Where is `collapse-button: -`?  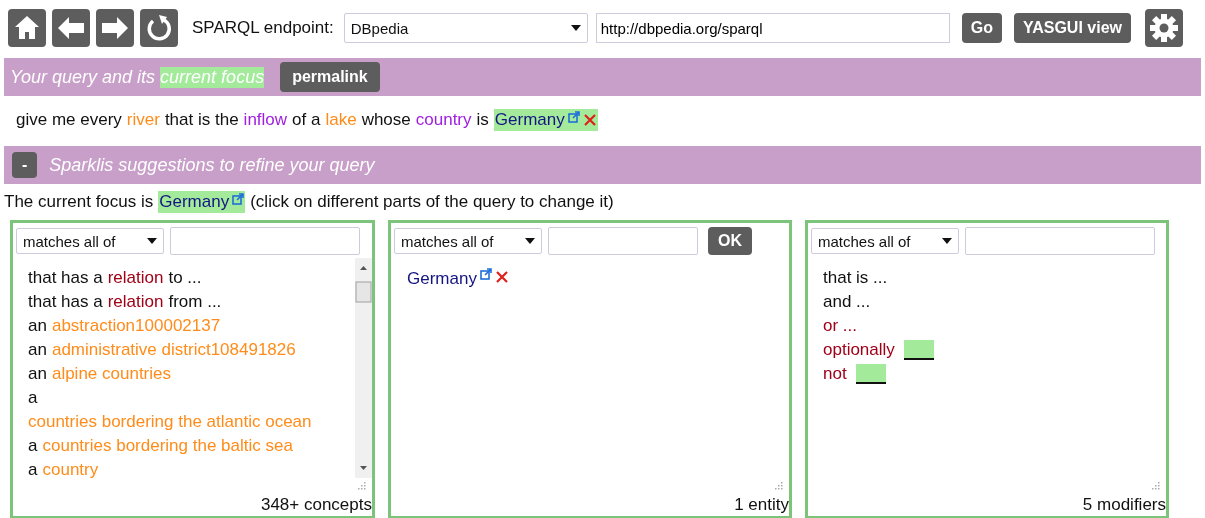 collapse-button: - is located at coordinates (25, 165).